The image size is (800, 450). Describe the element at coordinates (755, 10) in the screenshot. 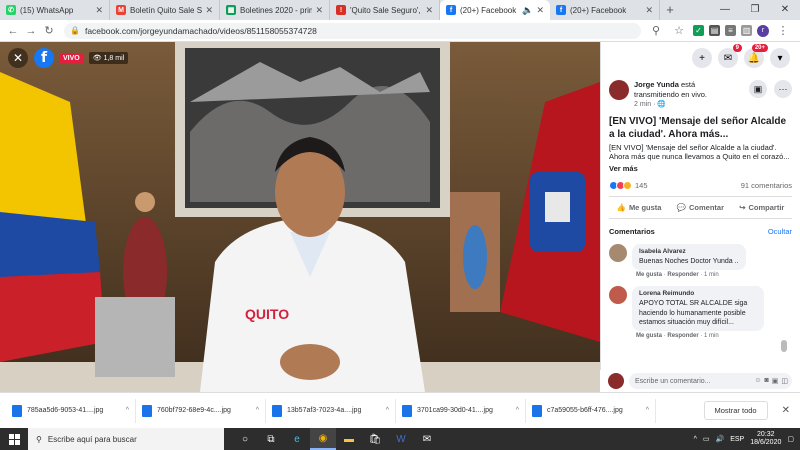

I see `maximize-icon: ❐` at that location.